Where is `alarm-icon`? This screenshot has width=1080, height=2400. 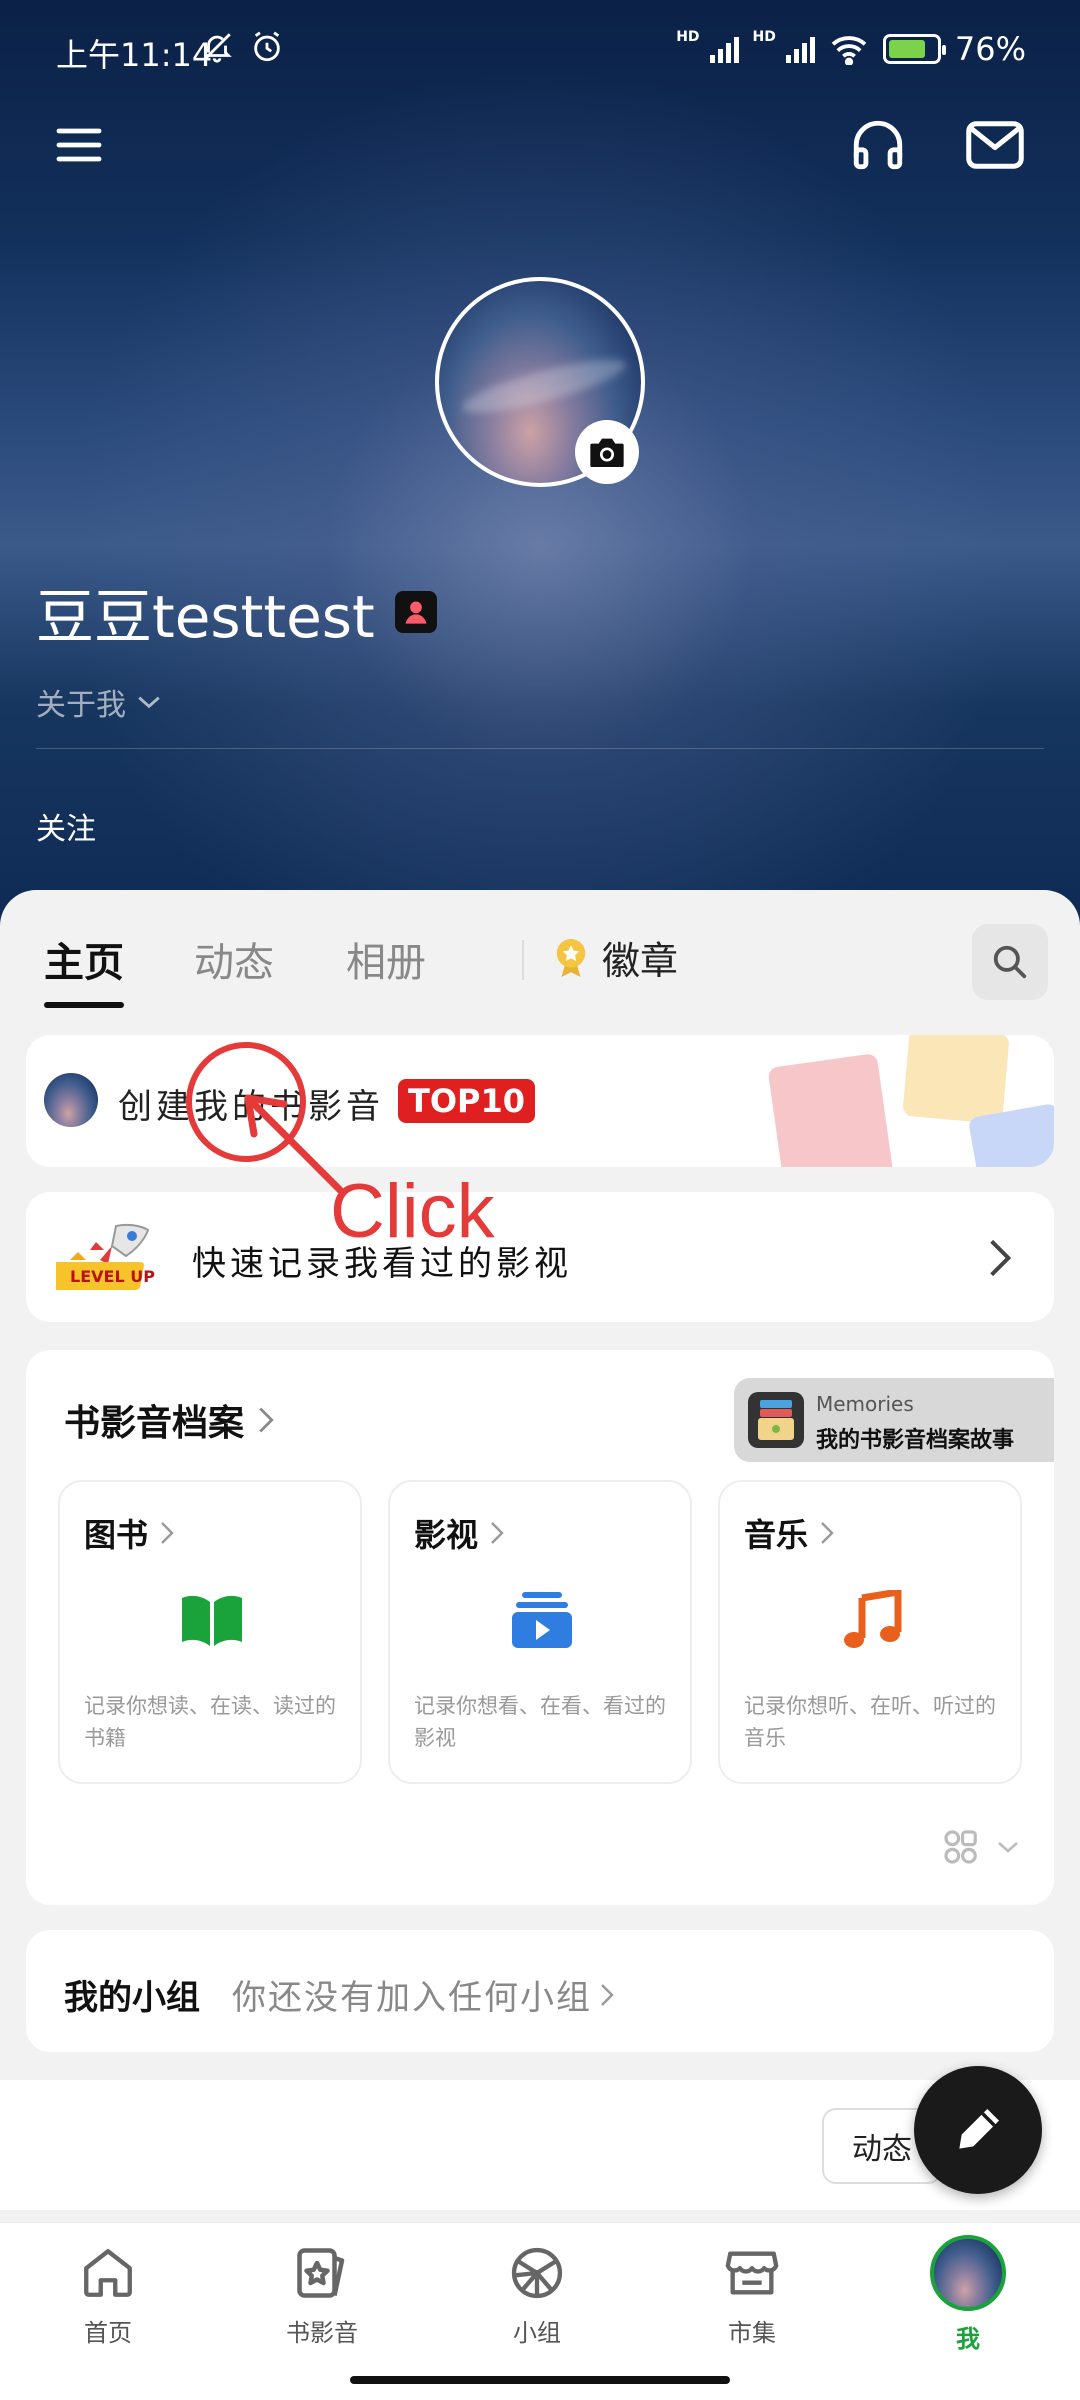
alarm-icon is located at coordinates (267, 46).